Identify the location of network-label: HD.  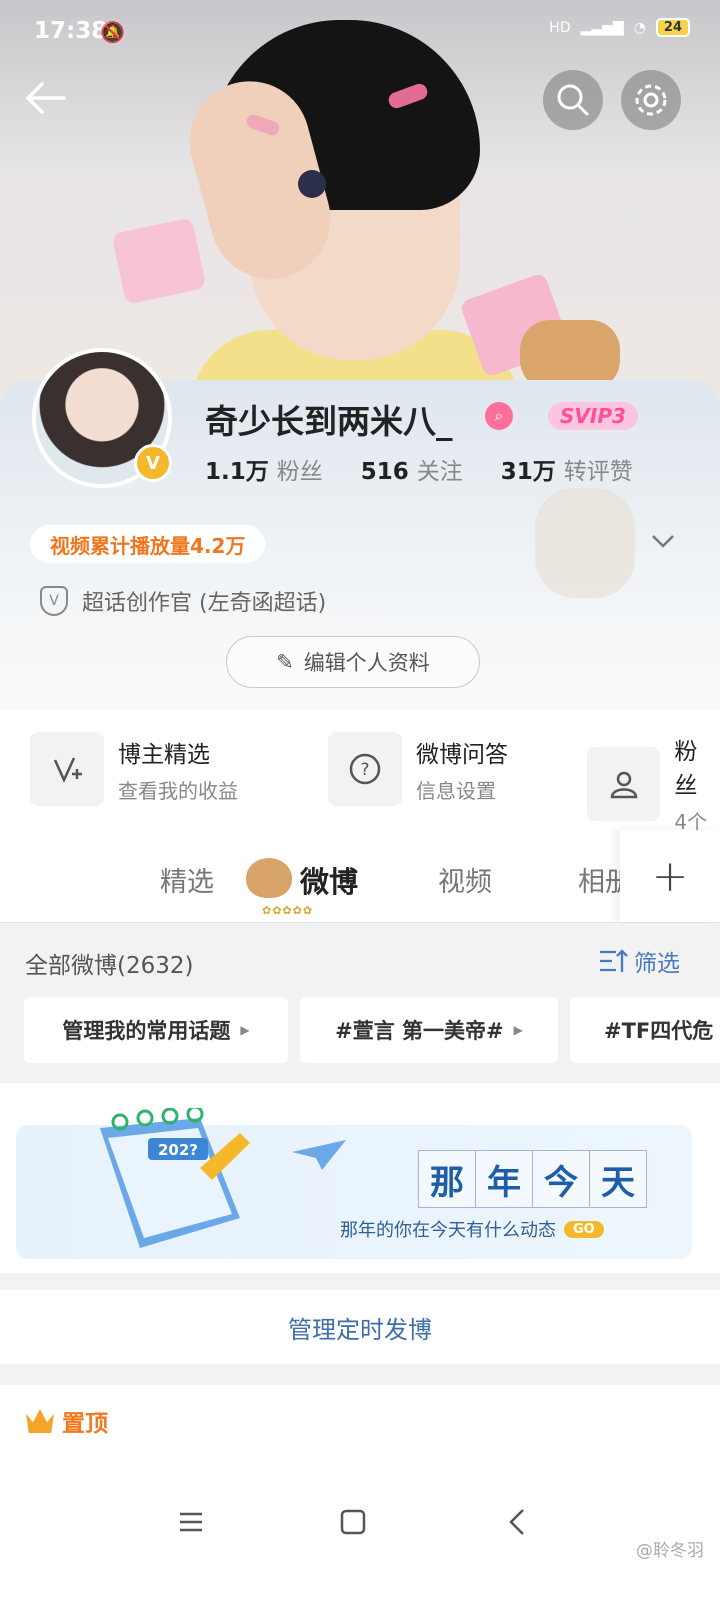
(560, 27).